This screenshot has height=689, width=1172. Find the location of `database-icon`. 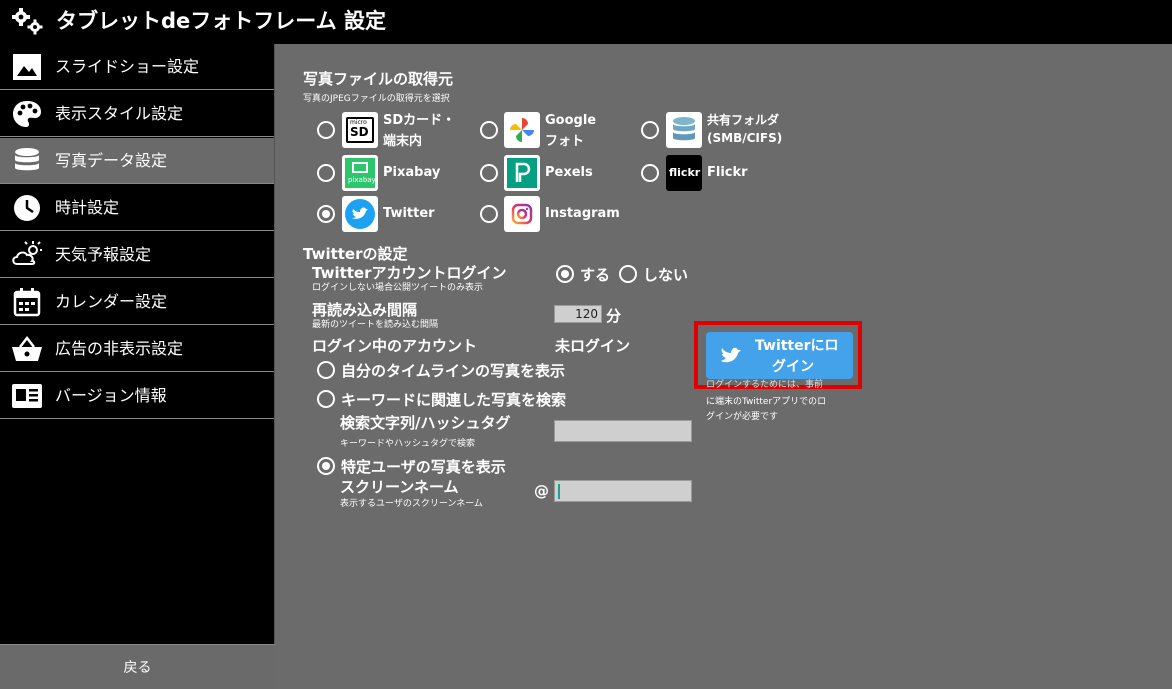

database-icon is located at coordinates (27, 159).